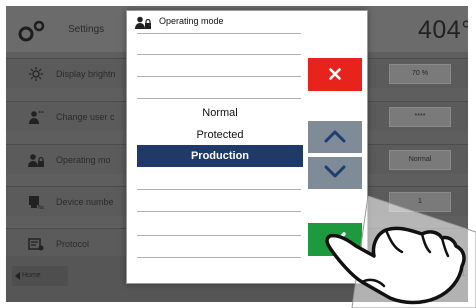 This screenshot has width=476, height=308. What do you see at coordinates (36, 74) in the screenshot?
I see `sun-icon` at bounding box center [36, 74].